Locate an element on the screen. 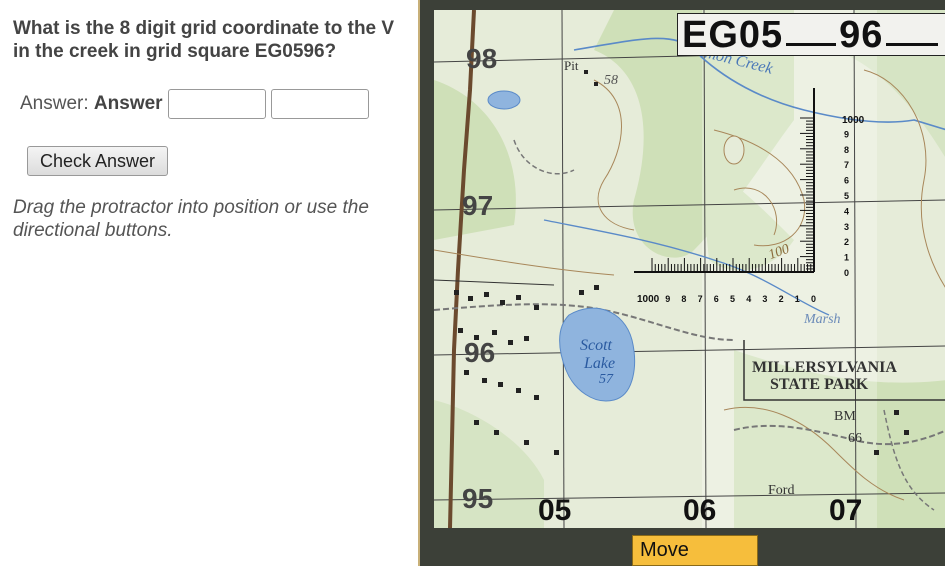 Image resolution: width=945 pixels, height=566 pixels. pond is located at coordinates (504, 100).